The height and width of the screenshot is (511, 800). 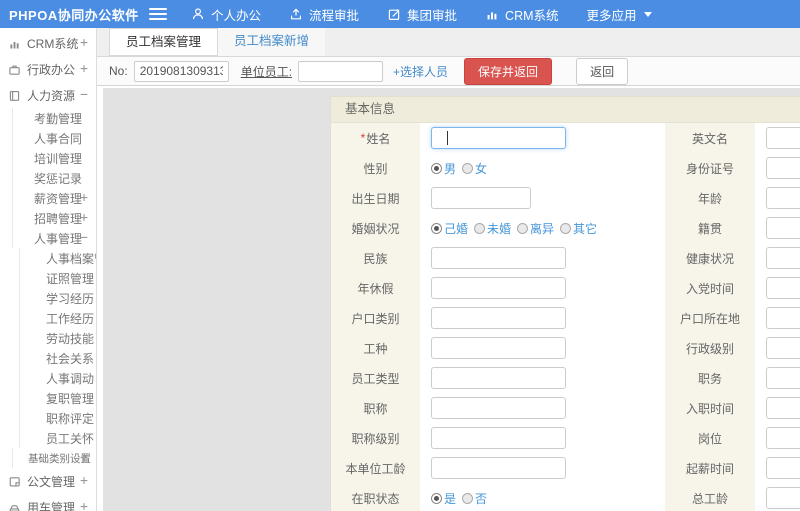 I want to click on nav-label: CRM系统, so click(x=532, y=15).